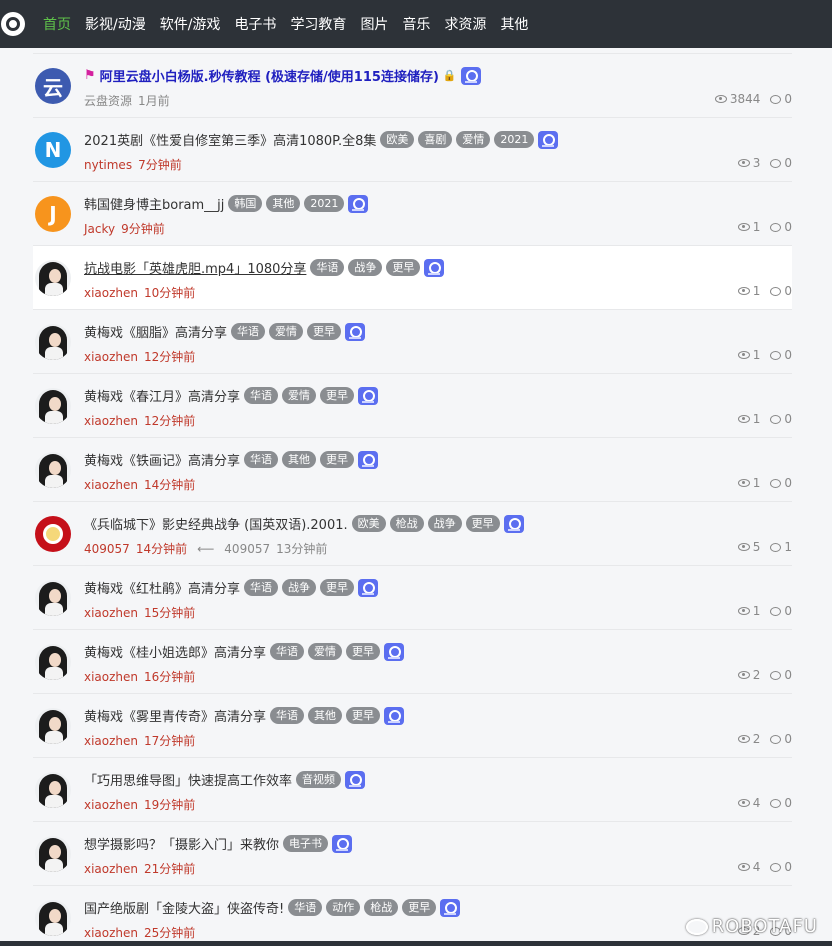  I want to click on thread-tag: 电子书, so click(306, 843).